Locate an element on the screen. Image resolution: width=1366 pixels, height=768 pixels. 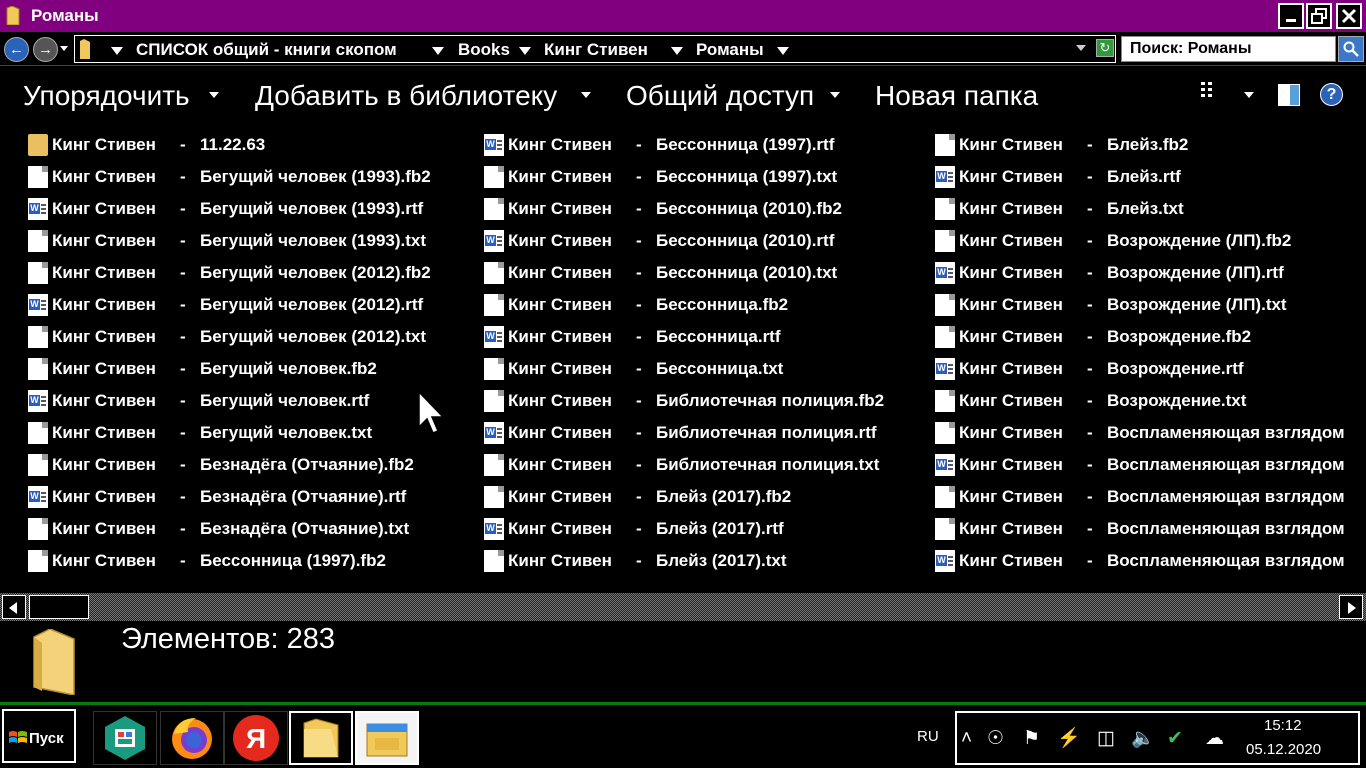
file-list-item: W Кинг Стивен - Библиотечная полиция.rtf is located at coordinates (714, 434).